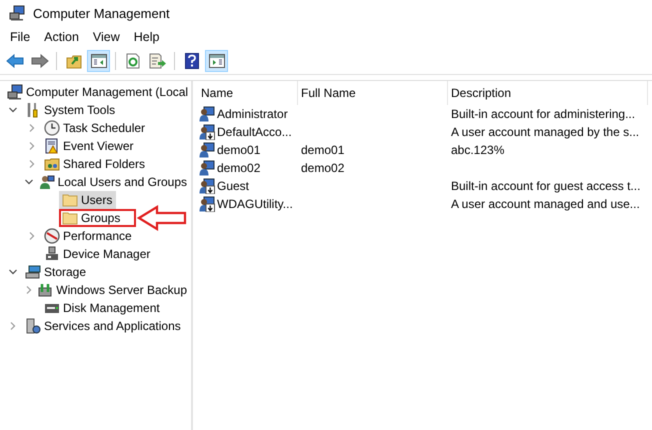 Image resolution: width=652 pixels, height=430 pixels. Describe the element at coordinates (52, 254) in the screenshot. I see `device-icon` at that location.